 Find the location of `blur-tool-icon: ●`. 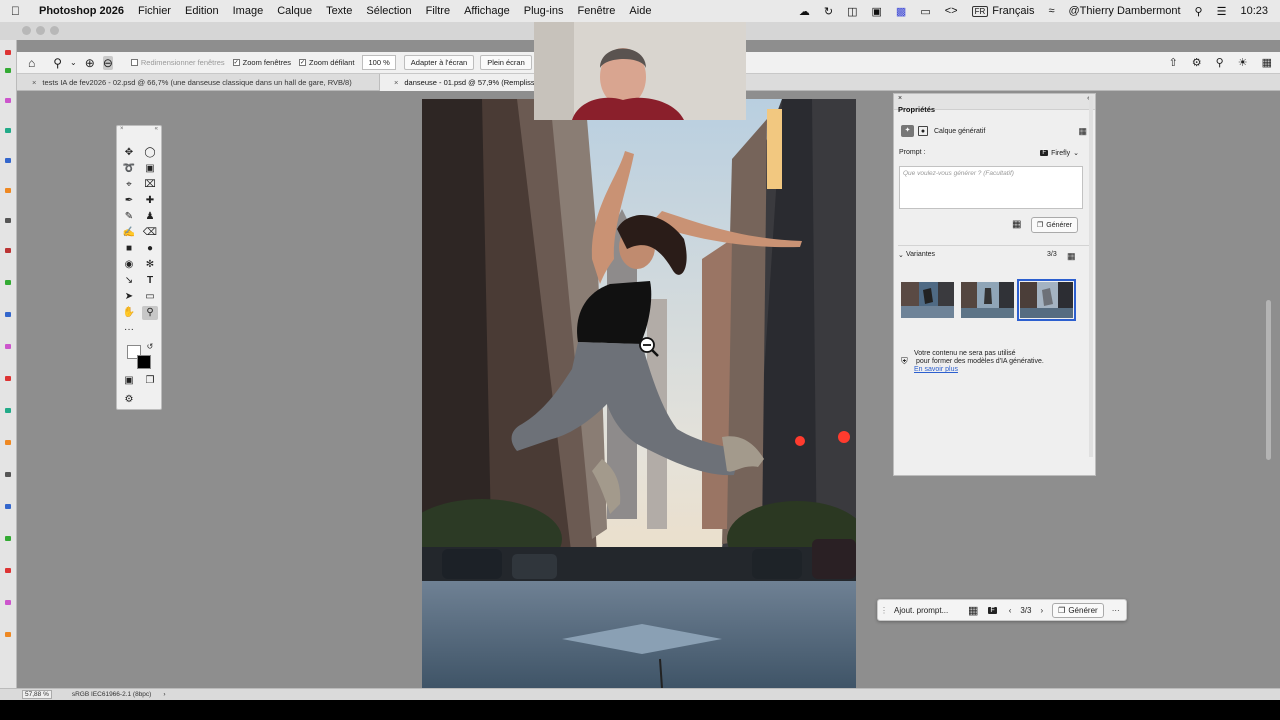

blur-tool-icon: ● is located at coordinates (150, 249).